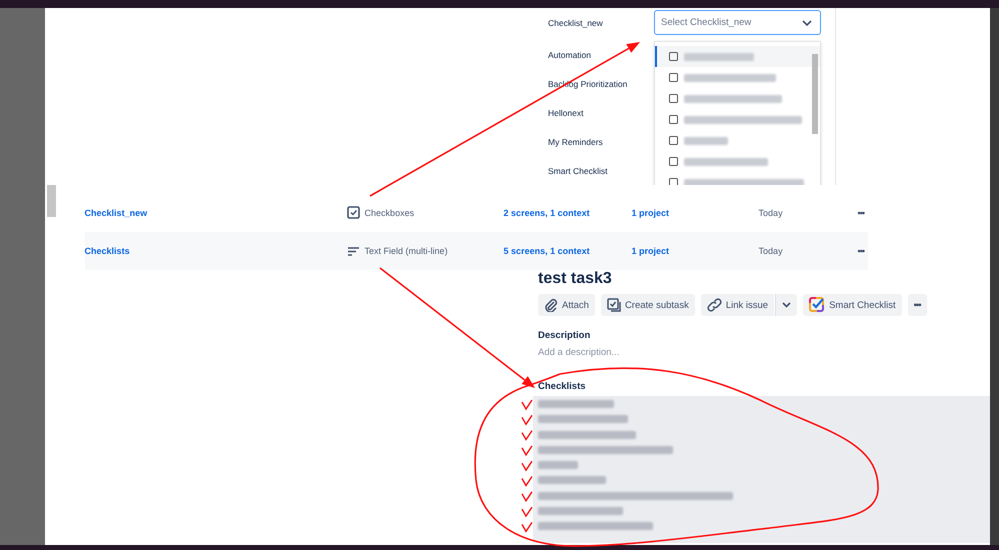 The height and width of the screenshot is (550, 999). What do you see at coordinates (917, 305) in the screenshot?
I see `more-button: •••` at bounding box center [917, 305].